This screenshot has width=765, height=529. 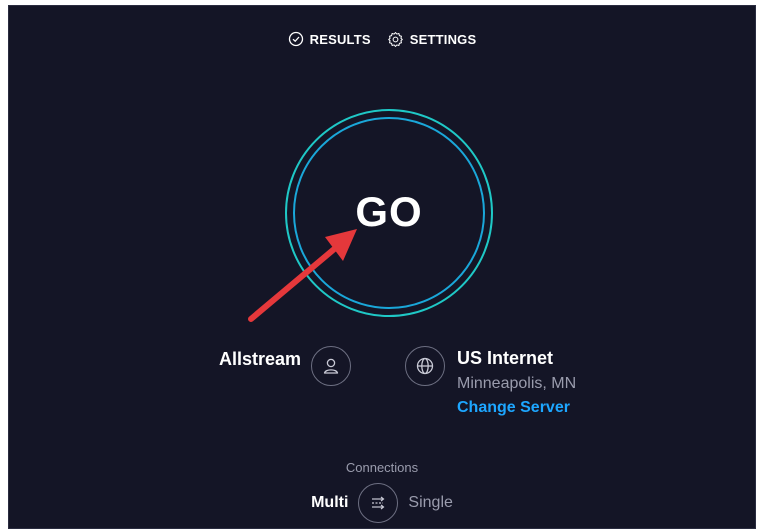 I want to click on globe-icon, so click(x=425, y=366).